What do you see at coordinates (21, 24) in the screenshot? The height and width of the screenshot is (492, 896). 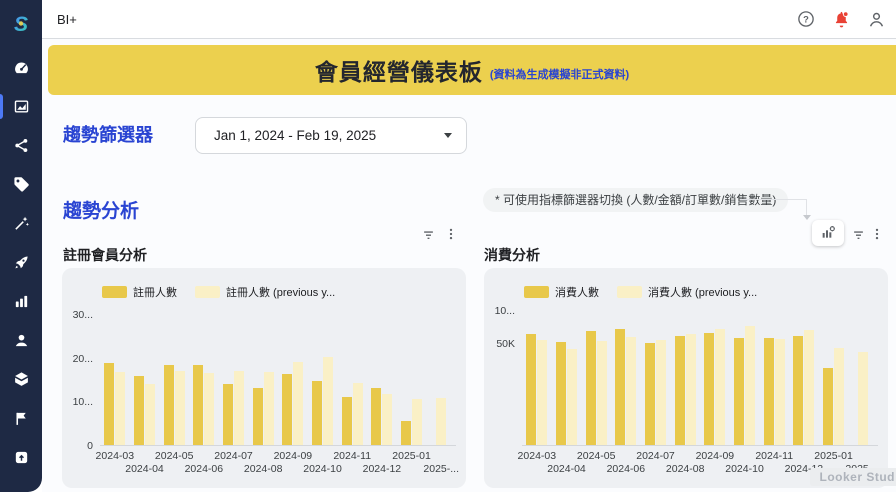 I see `app-logo: S` at bounding box center [21, 24].